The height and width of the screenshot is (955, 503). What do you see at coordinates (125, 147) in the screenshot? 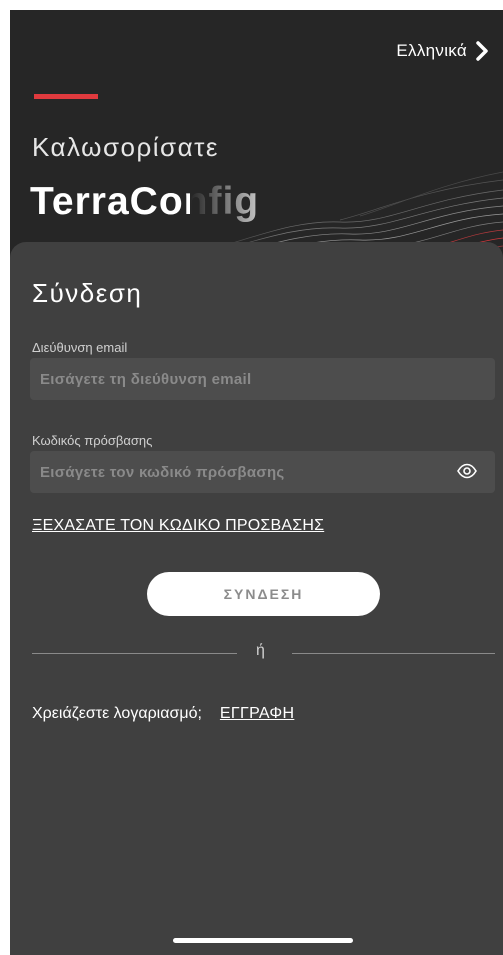
I see `welcome-text: Καλωσορίσατε` at bounding box center [125, 147].